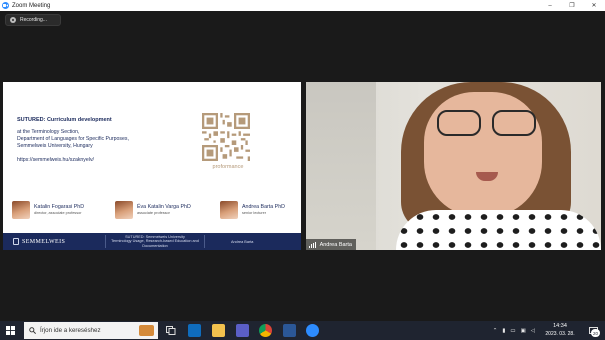  What do you see at coordinates (263, 207) in the screenshot?
I see `presenter-name: Andrea Barta PhD` at bounding box center [263, 207].